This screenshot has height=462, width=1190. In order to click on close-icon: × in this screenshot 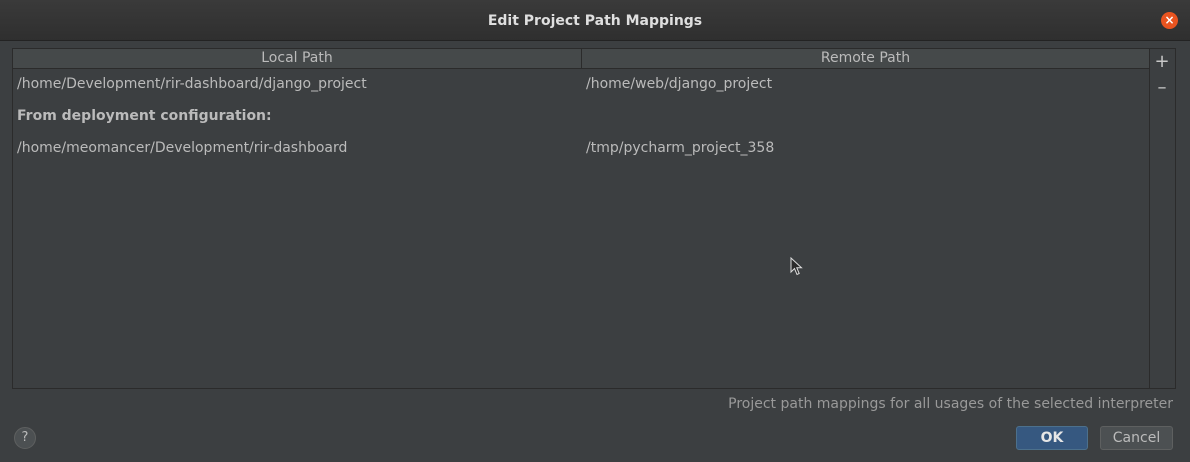, I will do `click(1169, 20)`.